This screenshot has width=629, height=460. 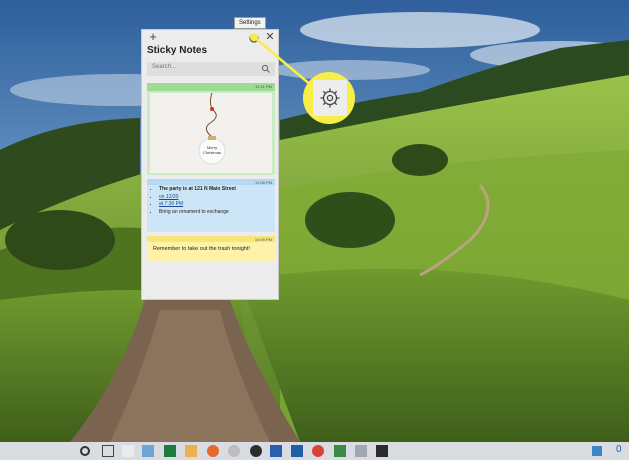 What do you see at coordinates (597, 451) in the screenshot?
I see `tray-icon` at bounding box center [597, 451].